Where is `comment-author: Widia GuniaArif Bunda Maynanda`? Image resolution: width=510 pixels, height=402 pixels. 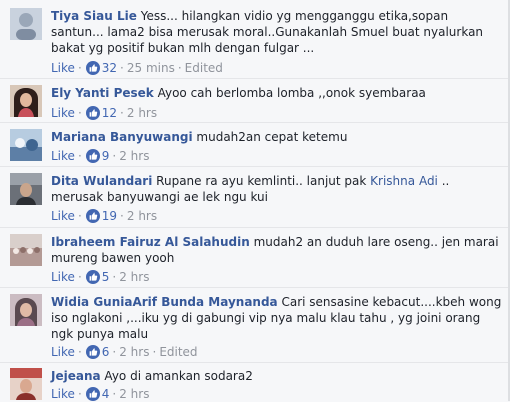 comment-author: Widia GuniaArif Bunda Maynanda is located at coordinates (164, 302).